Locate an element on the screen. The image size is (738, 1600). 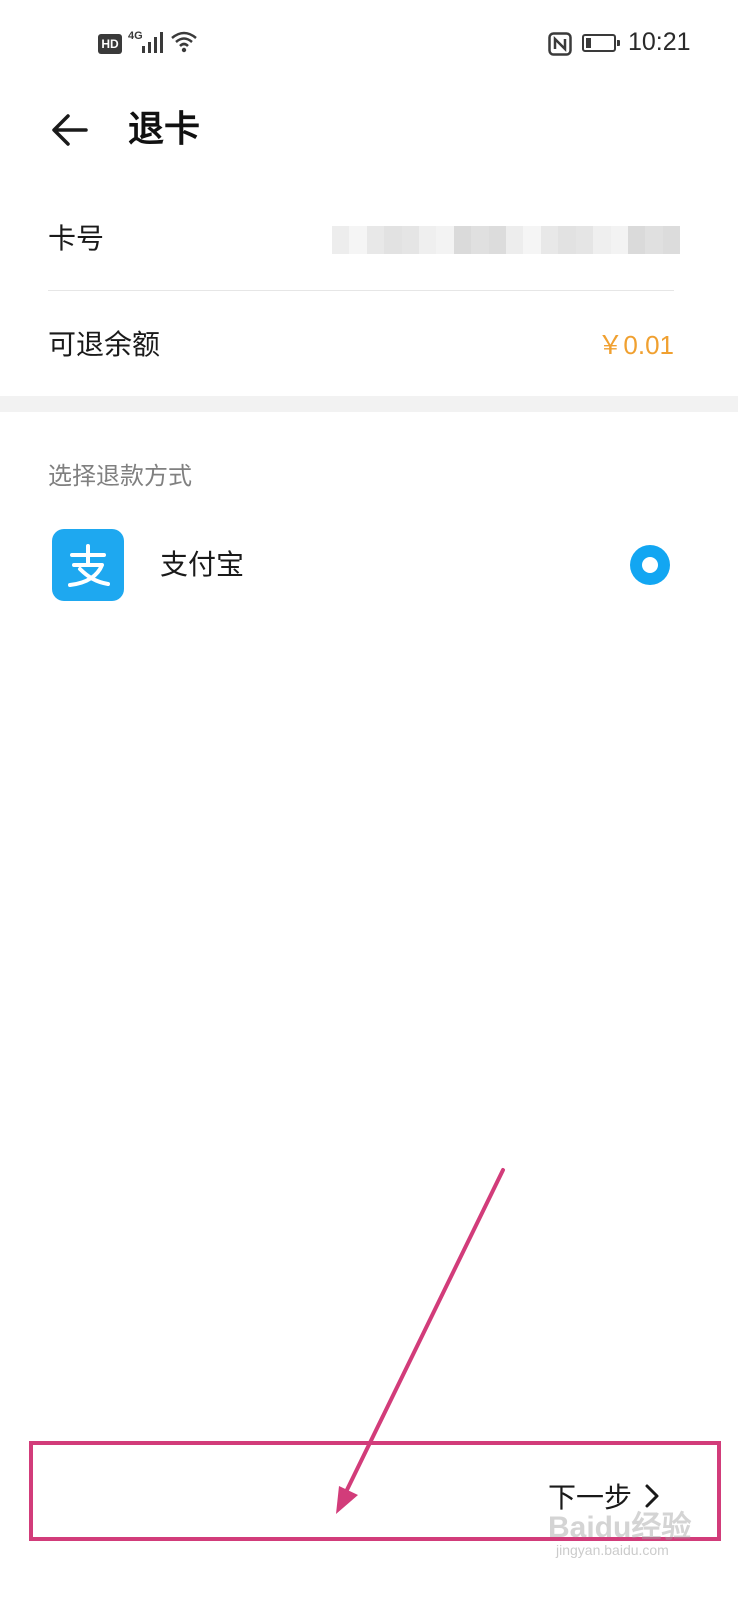
status-bar: HD 4G 10:21 is located at coordinates (369, 45).